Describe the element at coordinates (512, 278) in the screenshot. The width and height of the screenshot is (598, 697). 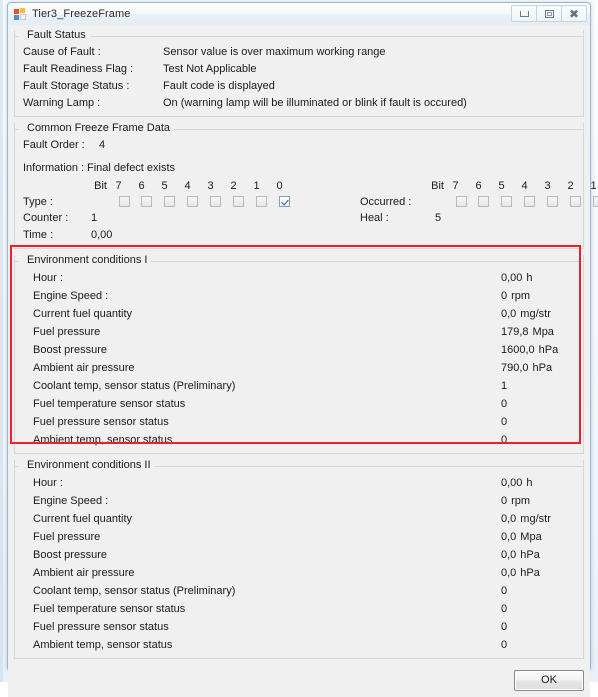
I see `env1-value-hour: 0,00` at that location.